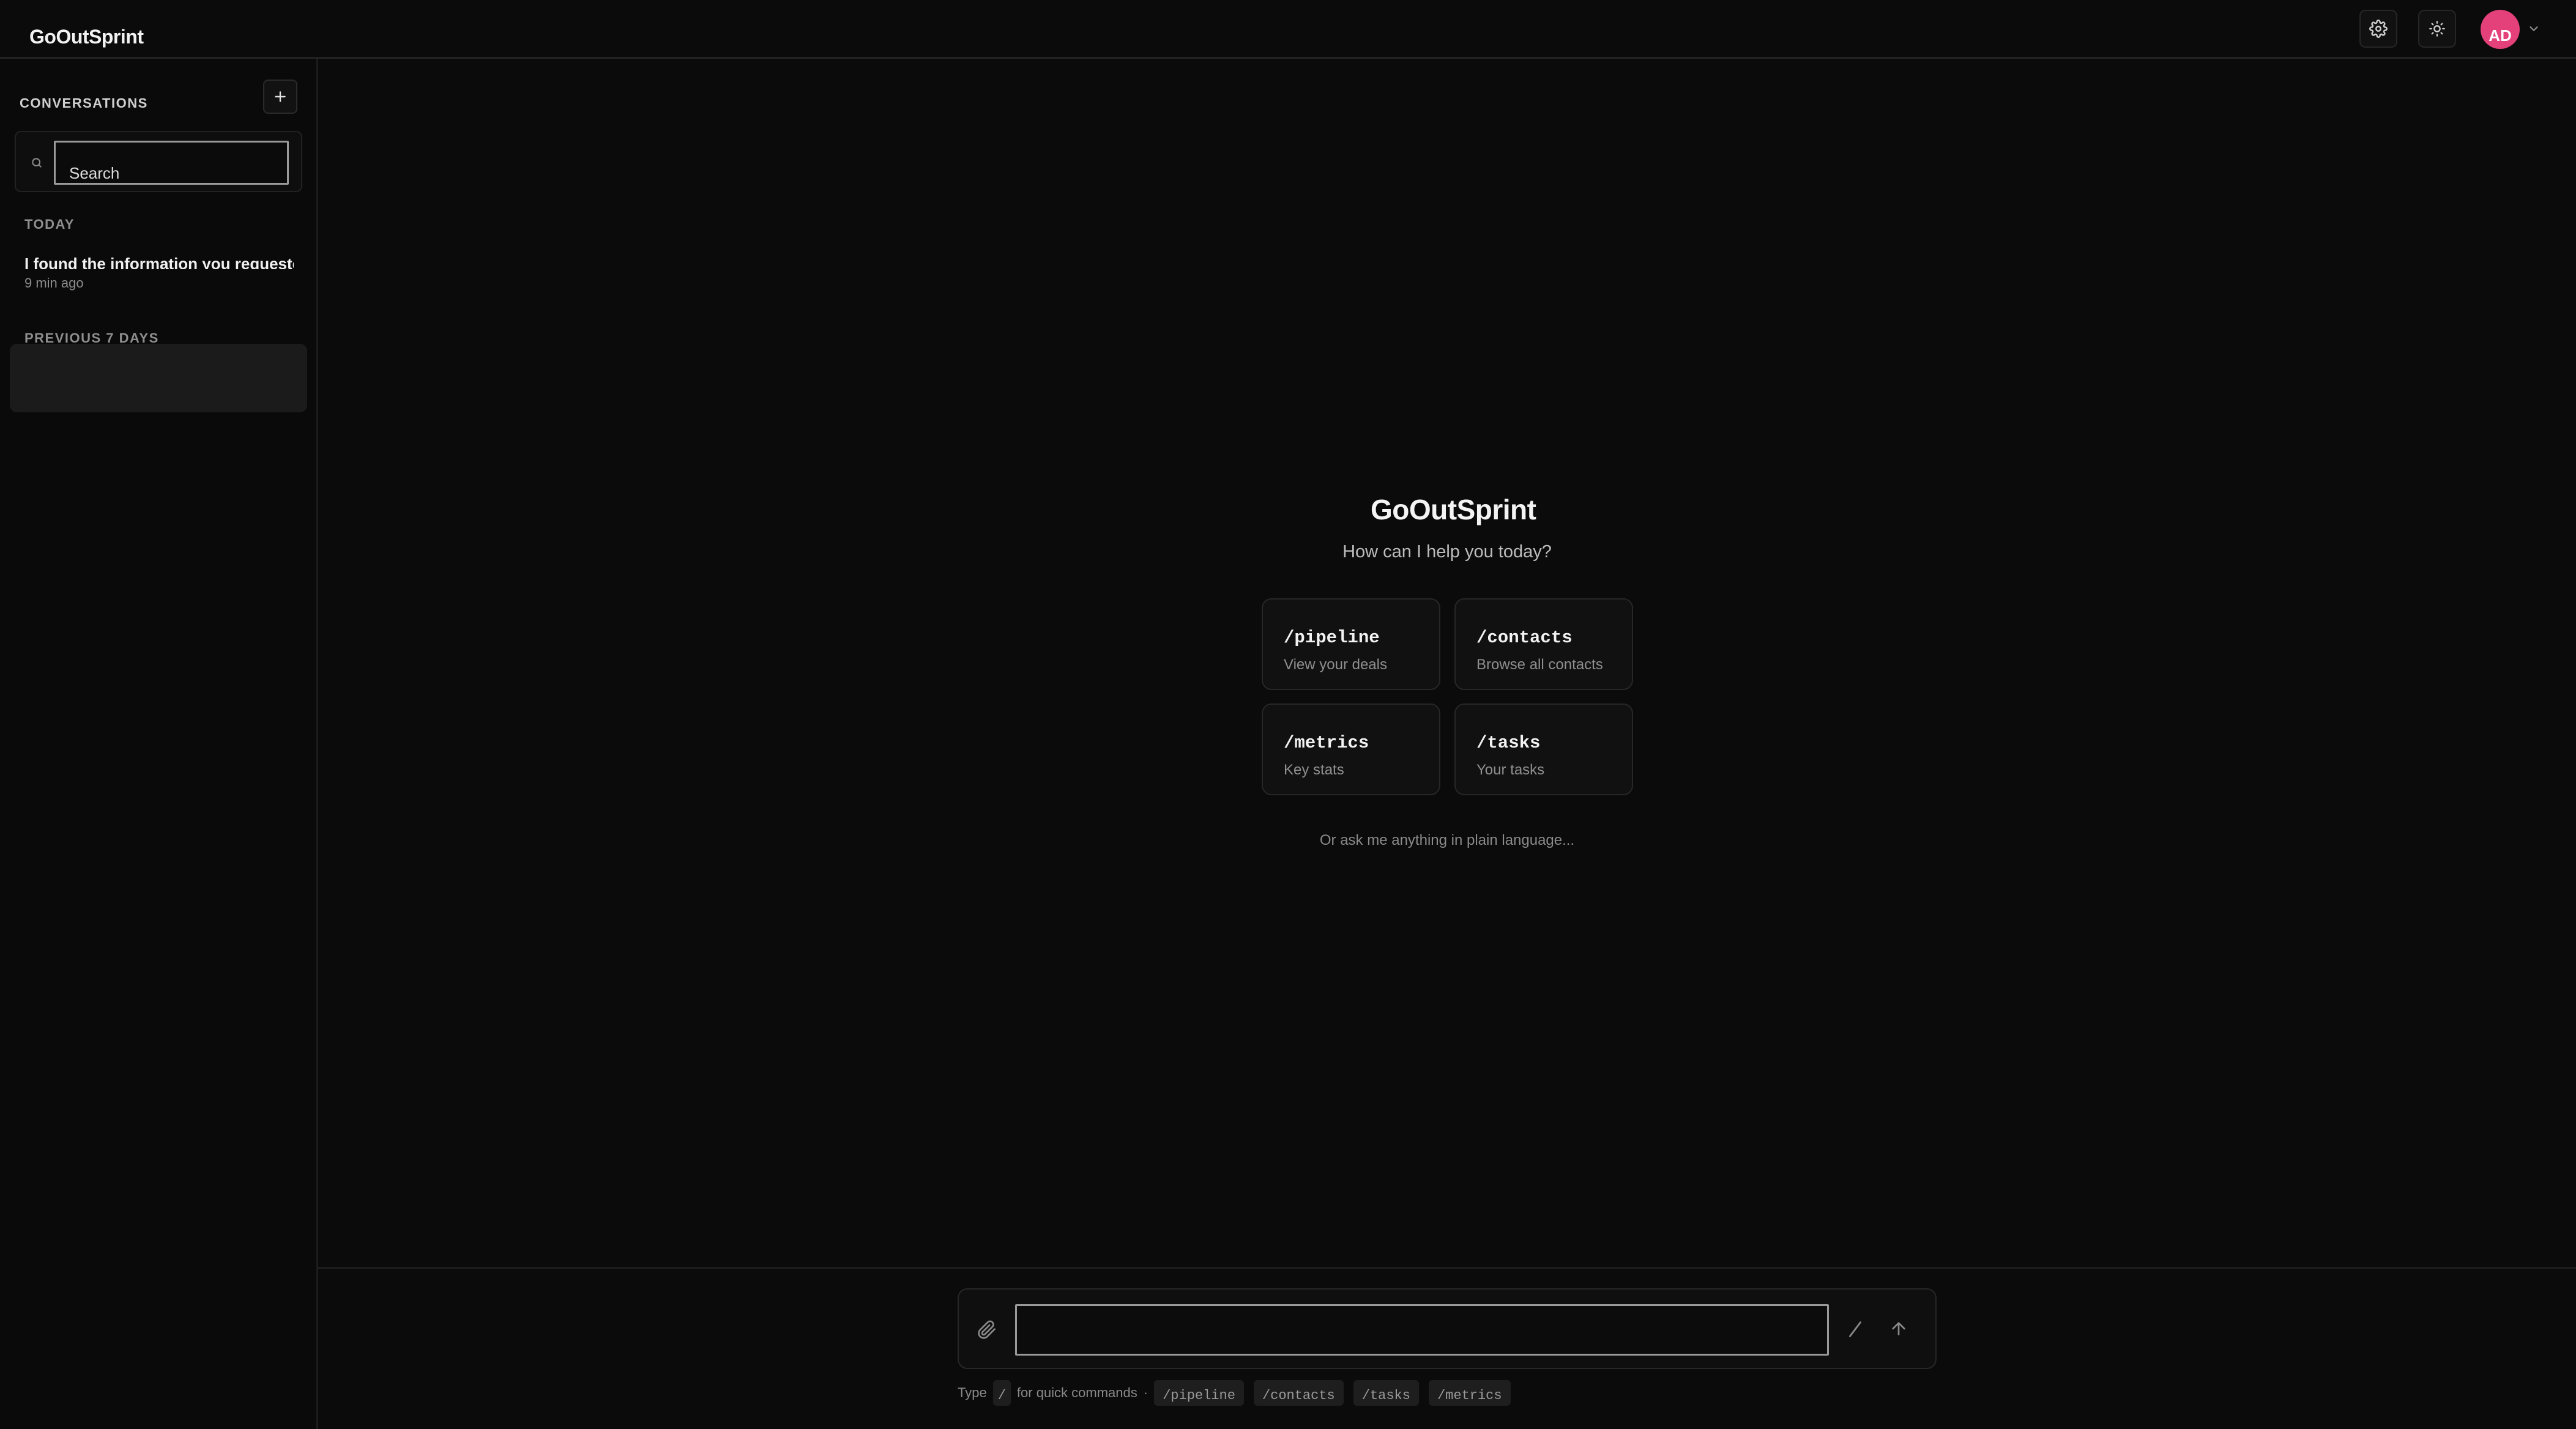 This screenshot has height=1429, width=2576. Describe the element at coordinates (1469, 1393) in the screenshot. I see `quick-command-metrics: /metrics` at that location.